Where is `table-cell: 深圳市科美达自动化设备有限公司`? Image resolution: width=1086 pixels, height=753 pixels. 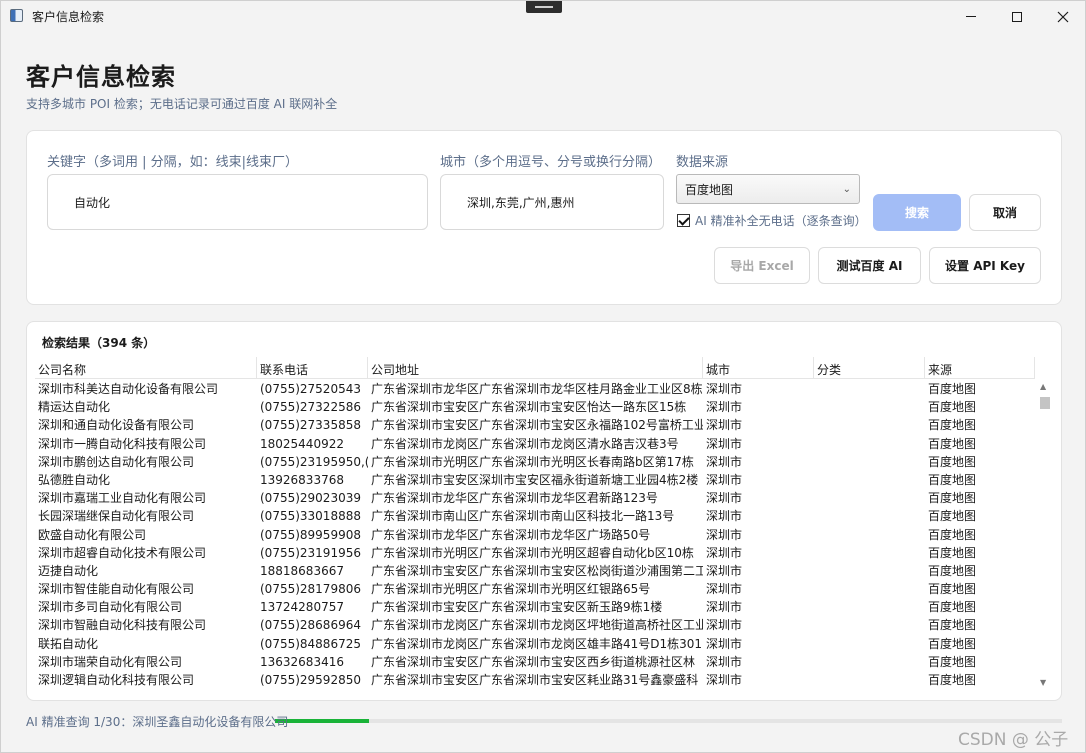 table-cell: 深圳市科美达自动化设备有限公司 is located at coordinates (128, 389).